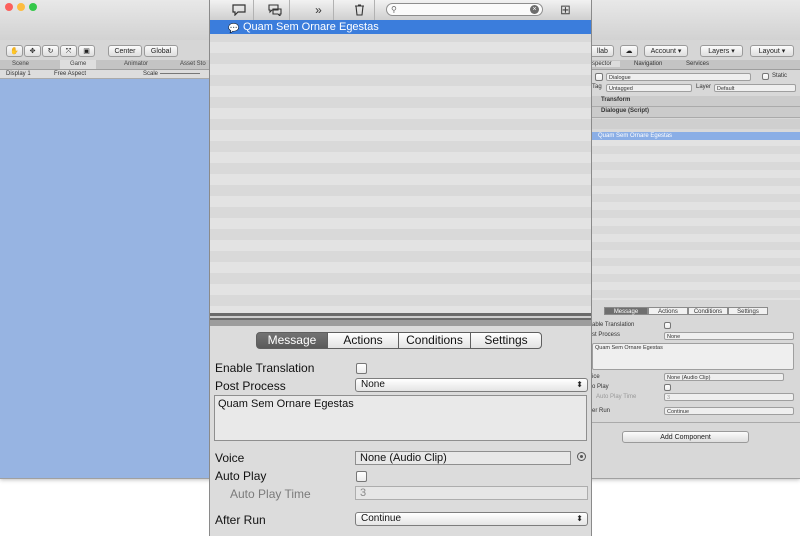  I want to click on tab-conditions: Conditions, so click(434, 340).